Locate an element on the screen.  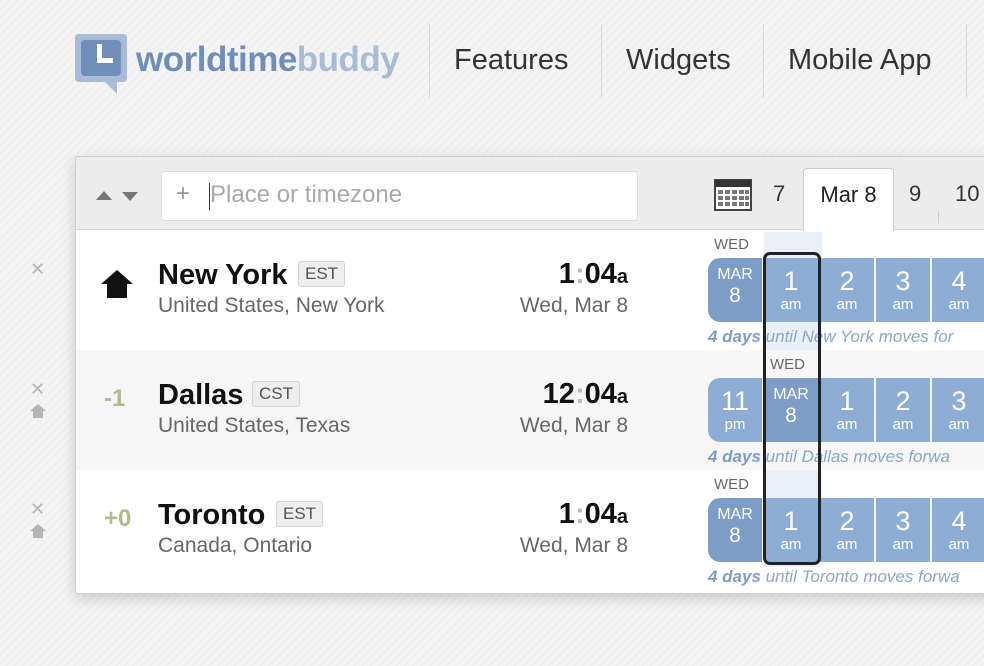
remove-dallas-close-icon: ✕ is located at coordinates (37, 389).